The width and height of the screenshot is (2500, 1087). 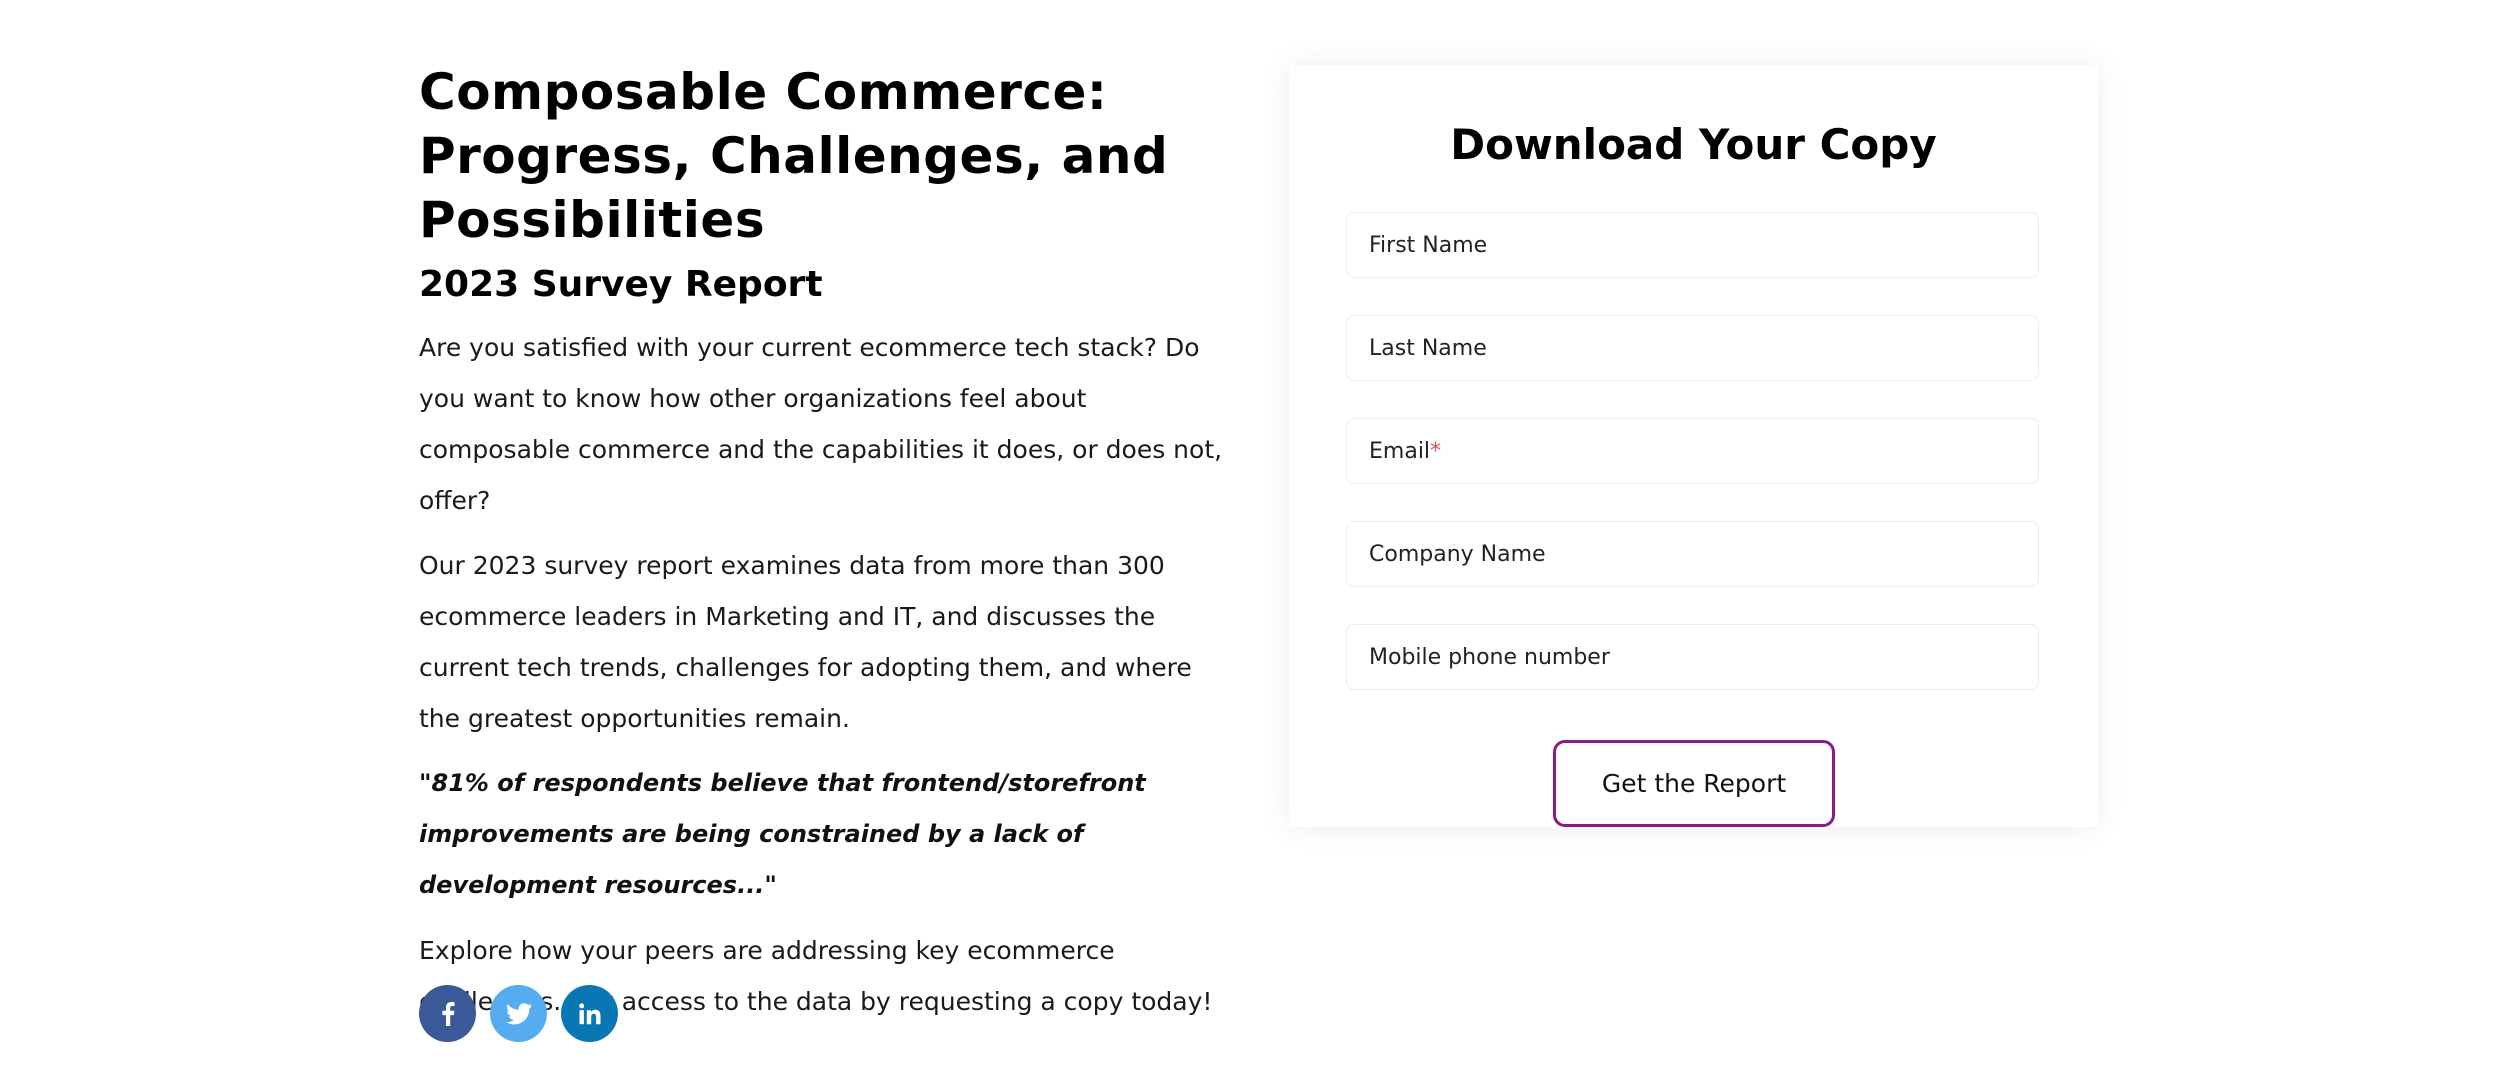 I want to click on get-report-button: Get the Report, so click(x=1694, y=783).